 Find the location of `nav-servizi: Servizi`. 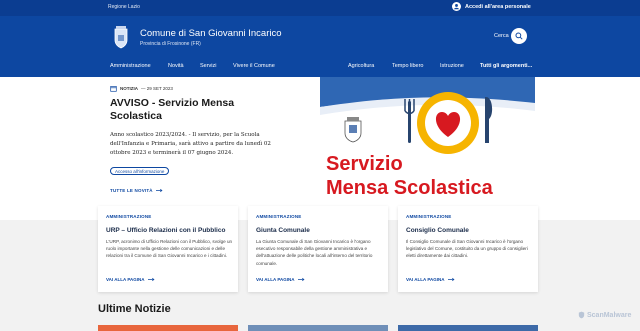

nav-servizi: Servizi is located at coordinates (208, 66).